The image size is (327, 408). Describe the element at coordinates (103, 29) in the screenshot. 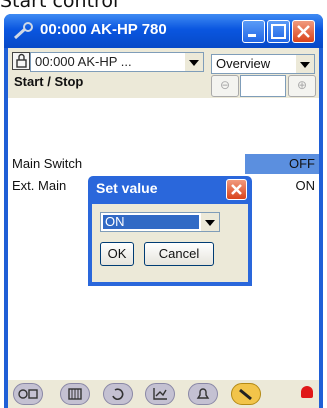

I see `window-title: 00:000 AK-HP 780` at that location.